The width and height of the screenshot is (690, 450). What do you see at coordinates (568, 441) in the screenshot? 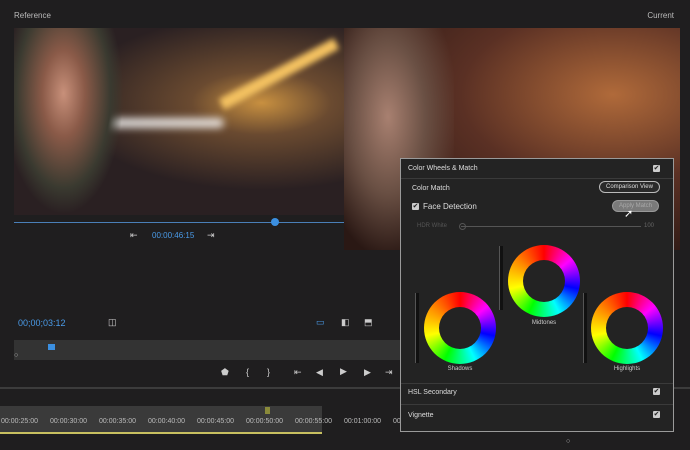
I see `scroll-handle-icon: ○` at bounding box center [568, 441].